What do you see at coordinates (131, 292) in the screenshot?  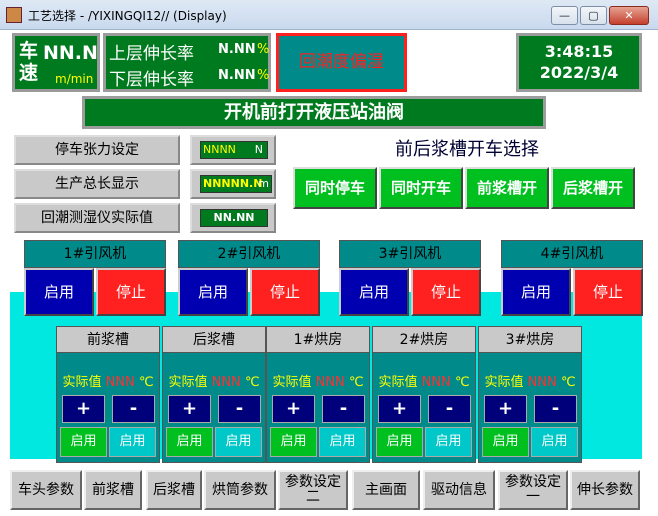 I see `fan-1-stop-button: 停止` at bounding box center [131, 292].